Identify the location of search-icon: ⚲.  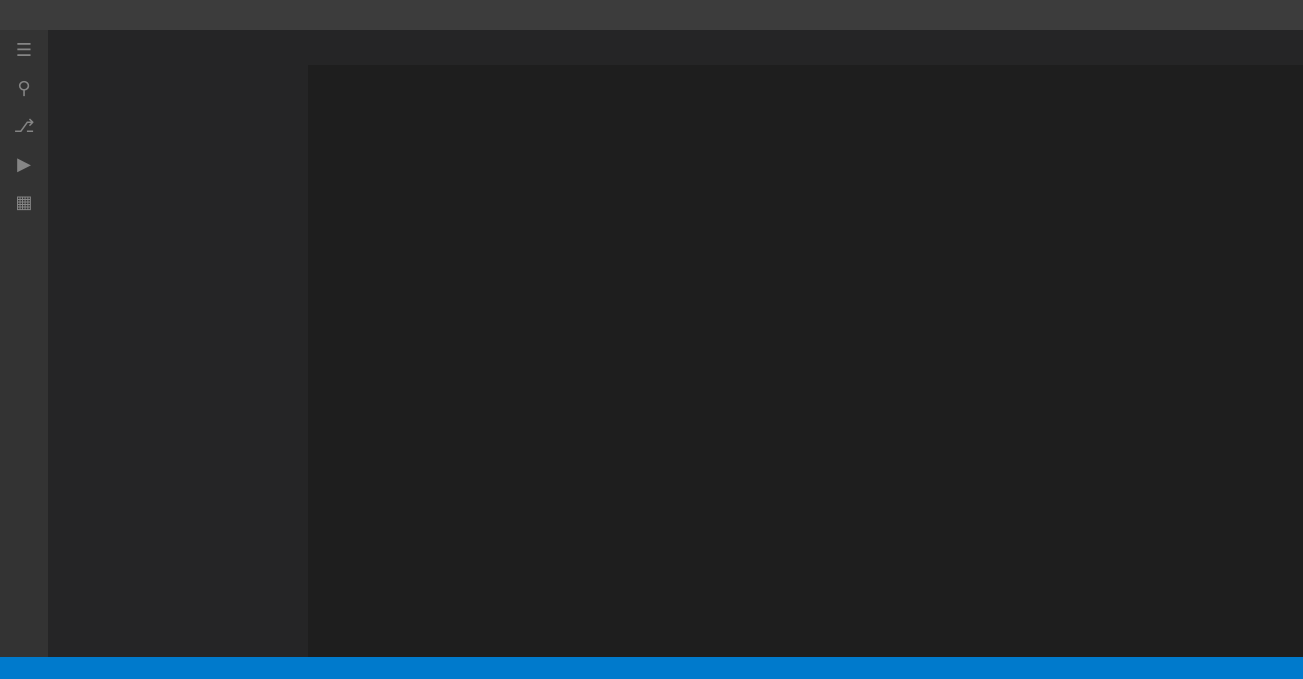
(24, 88).